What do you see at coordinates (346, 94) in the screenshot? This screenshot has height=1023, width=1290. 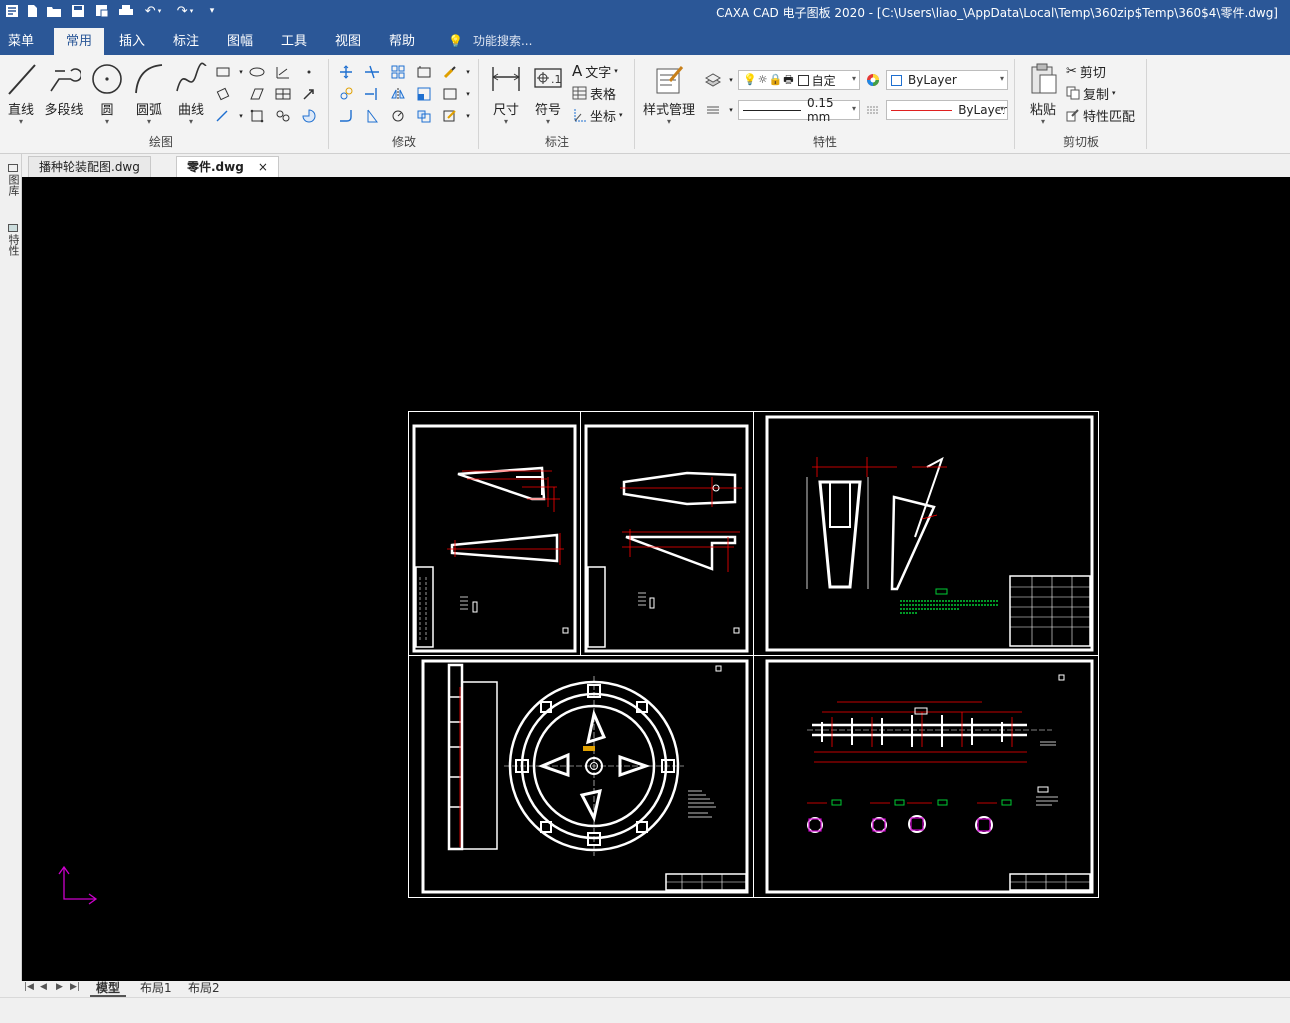 I see `copy-move-icon` at bounding box center [346, 94].